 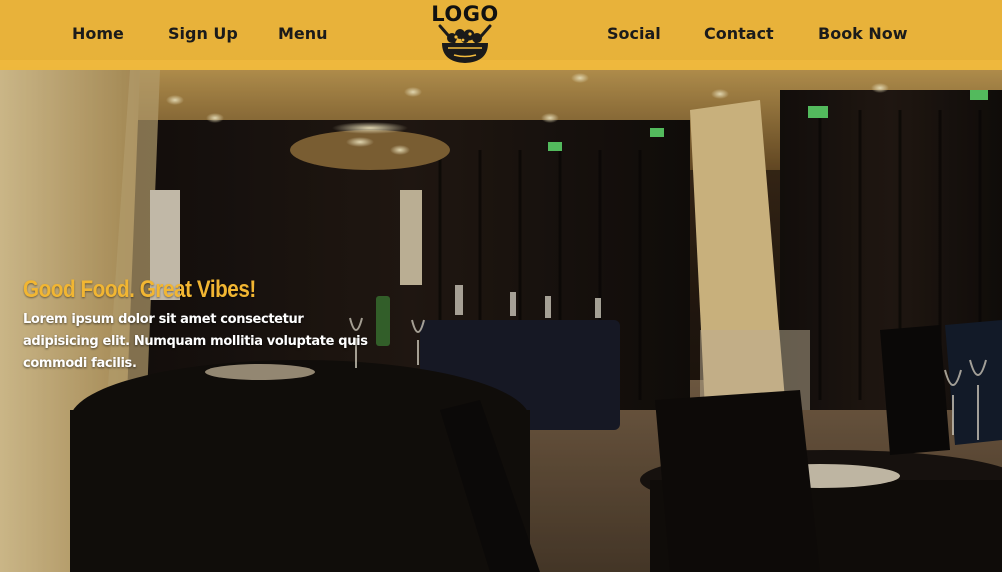 What do you see at coordinates (203, 34) in the screenshot?
I see `nav-sign-up-link: Sign Up` at bounding box center [203, 34].